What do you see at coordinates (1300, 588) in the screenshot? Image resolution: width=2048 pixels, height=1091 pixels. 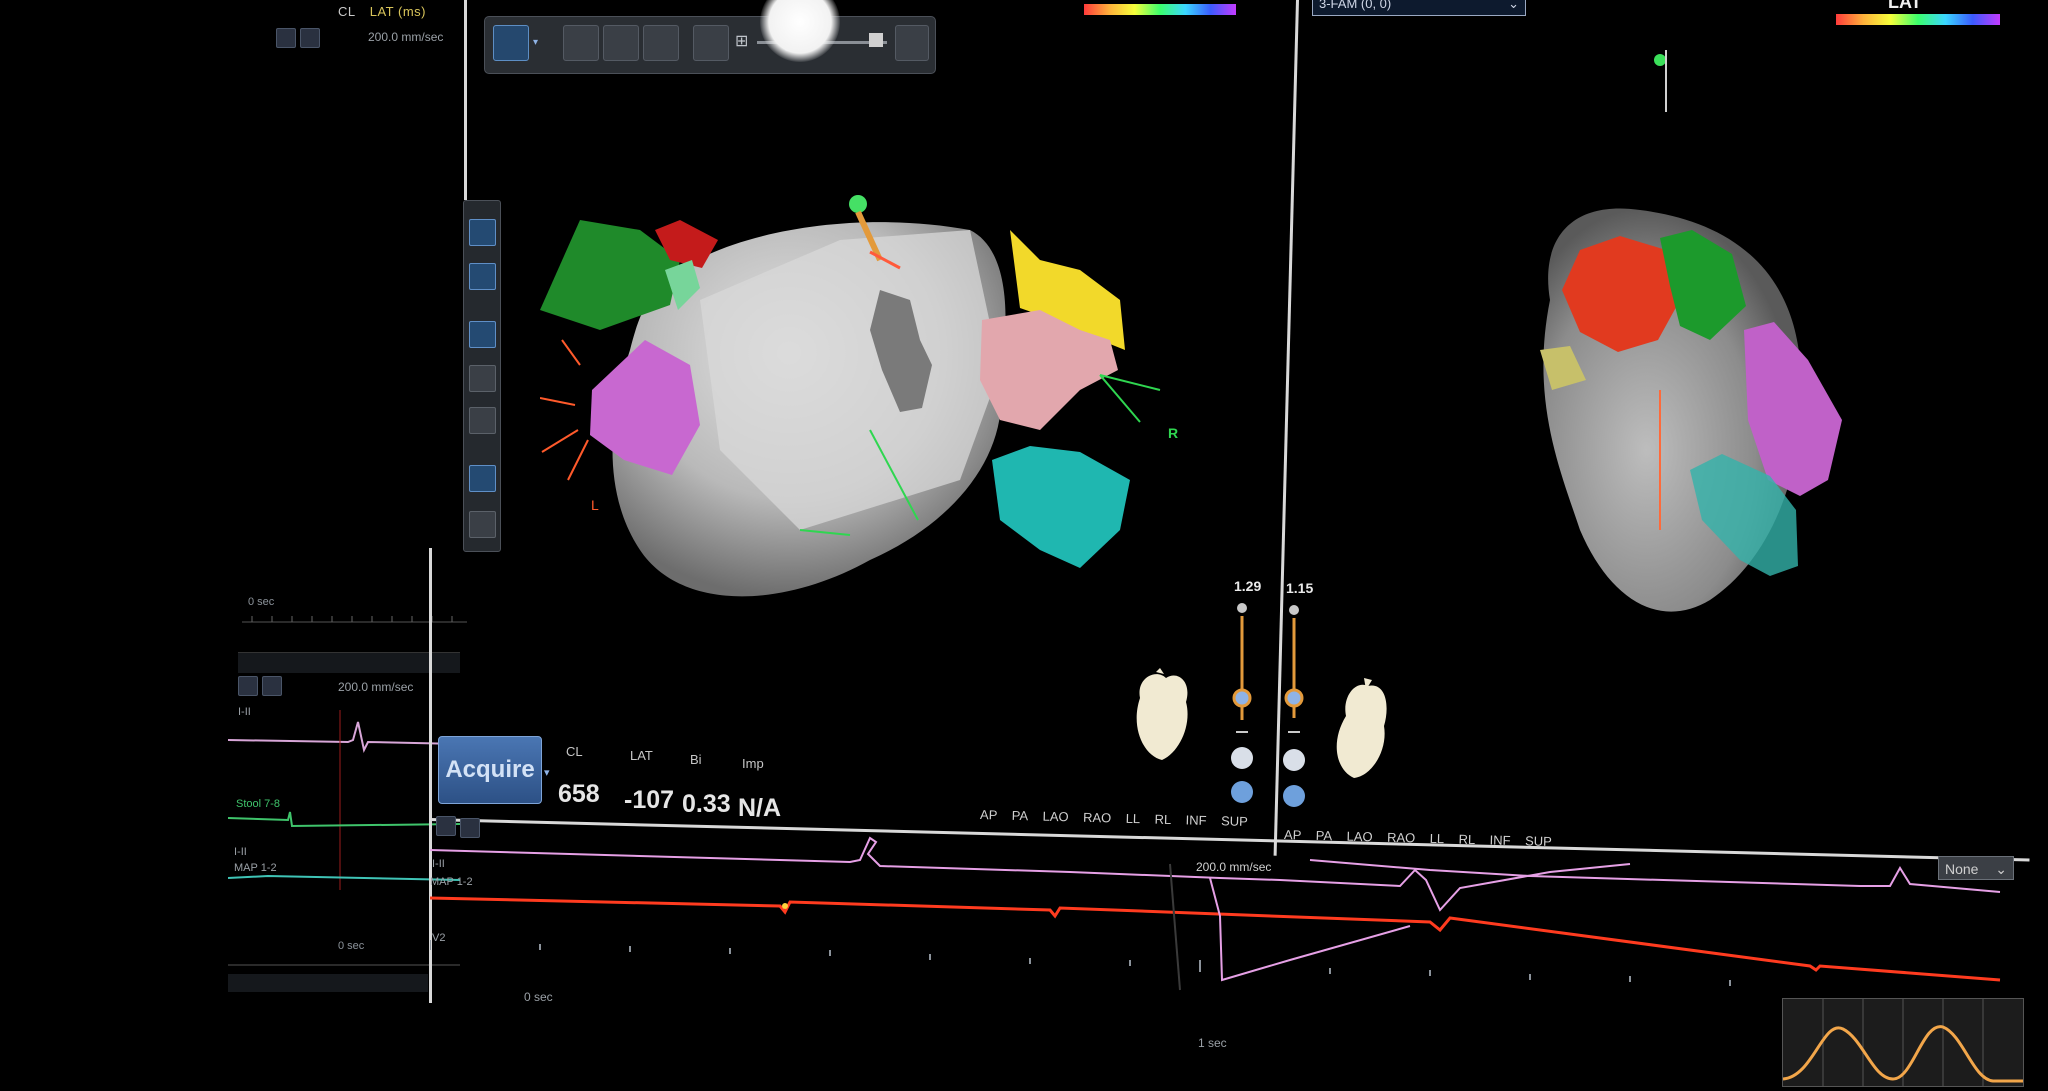 I see `right-scale-value: 1.15` at bounding box center [1300, 588].